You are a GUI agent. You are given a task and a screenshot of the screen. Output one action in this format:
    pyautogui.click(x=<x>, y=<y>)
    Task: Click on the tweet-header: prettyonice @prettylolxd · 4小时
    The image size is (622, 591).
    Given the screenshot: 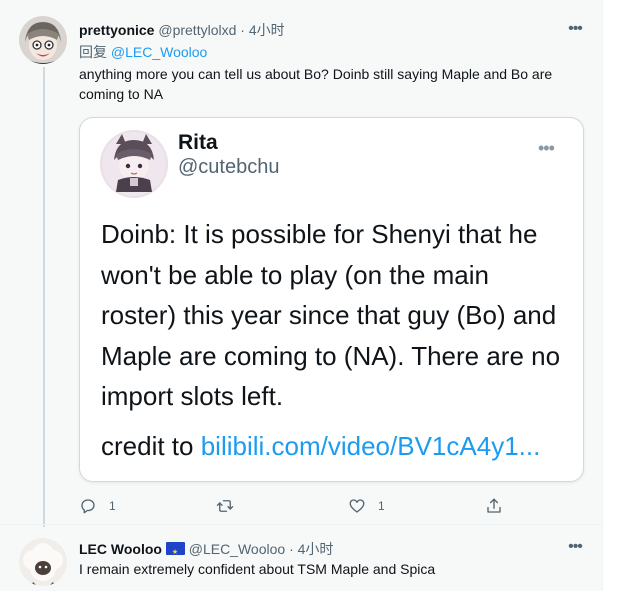 What is the action you would take?
    pyautogui.click(x=182, y=30)
    